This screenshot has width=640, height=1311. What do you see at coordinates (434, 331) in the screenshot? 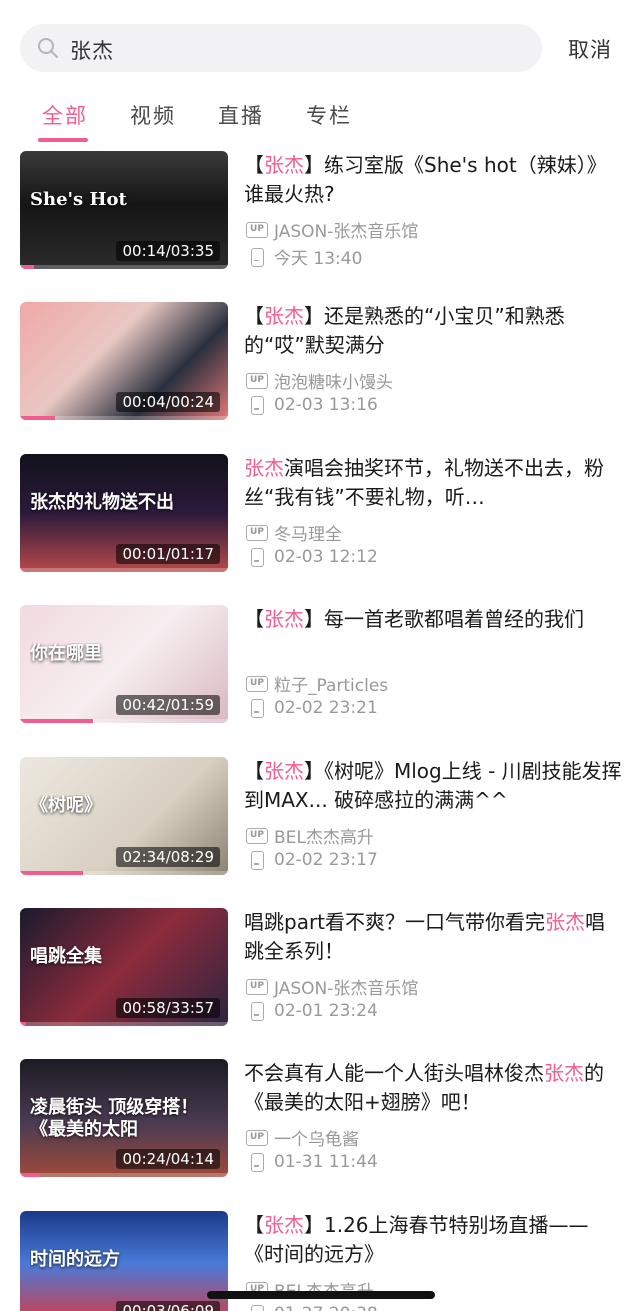
I see `video-title: 【张杰】还是熟悉的“小宝贝”和熟悉的“哎”默契满分` at bounding box center [434, 331].